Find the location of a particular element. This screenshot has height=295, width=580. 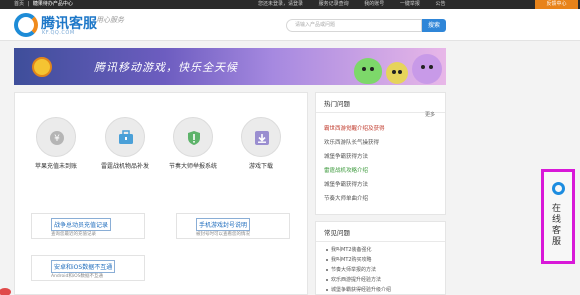

search-input: 请输入产品或问题 is located at coordinates (354, 25).